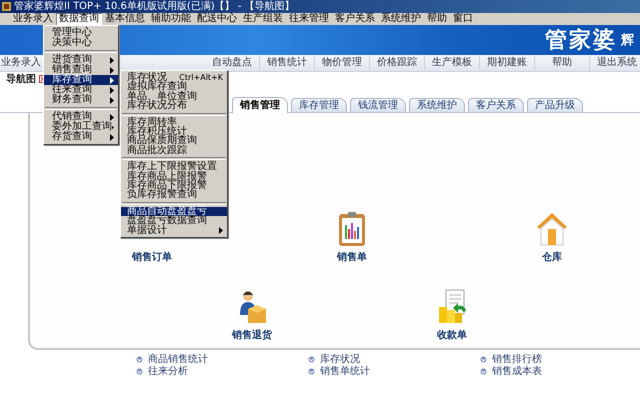 This screenshot has height=407, width=640. Describe the element at coordinates (81, 80) in the screenshot. I see `menu-item: 库存查询` at that location.